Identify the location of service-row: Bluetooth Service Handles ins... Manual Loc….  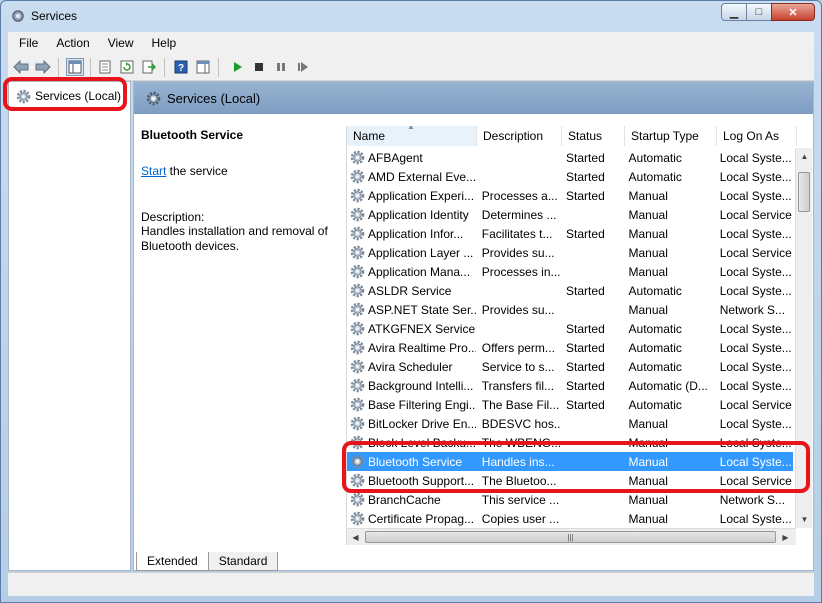
(570, 461).